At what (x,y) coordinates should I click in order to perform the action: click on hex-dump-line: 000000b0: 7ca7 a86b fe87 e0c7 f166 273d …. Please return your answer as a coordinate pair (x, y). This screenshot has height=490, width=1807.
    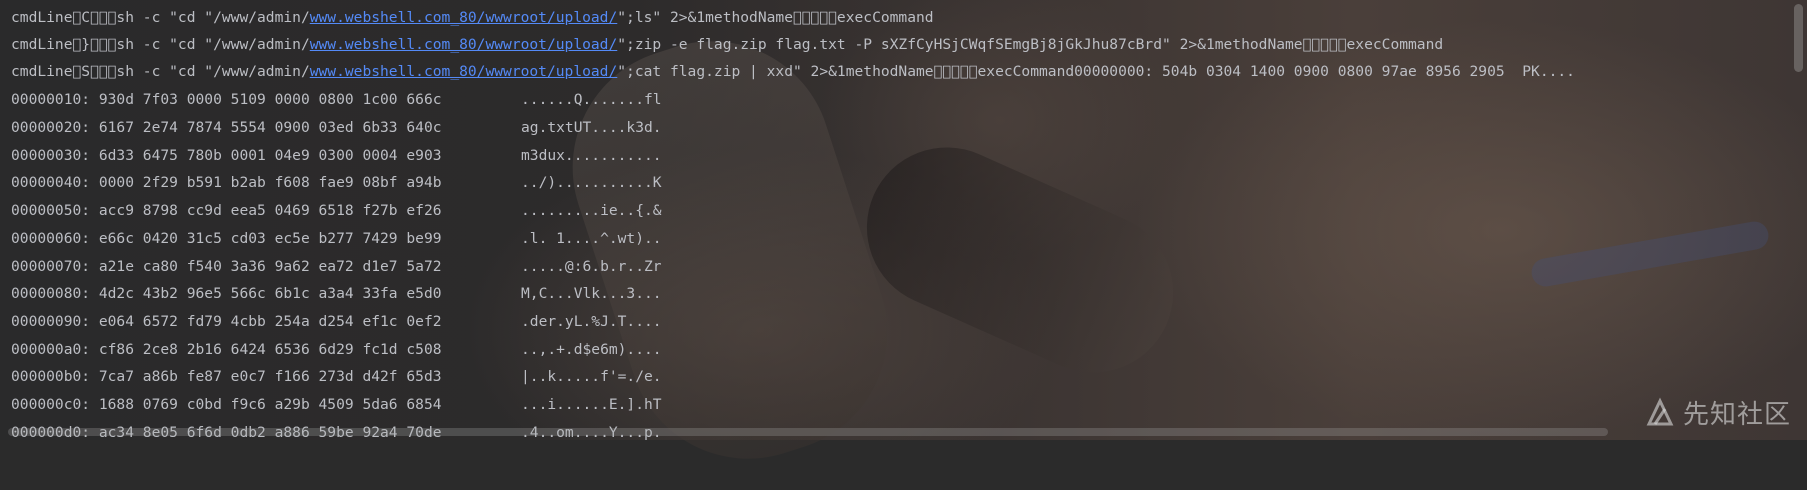
    Looking at the image, I should click on (336, 377).